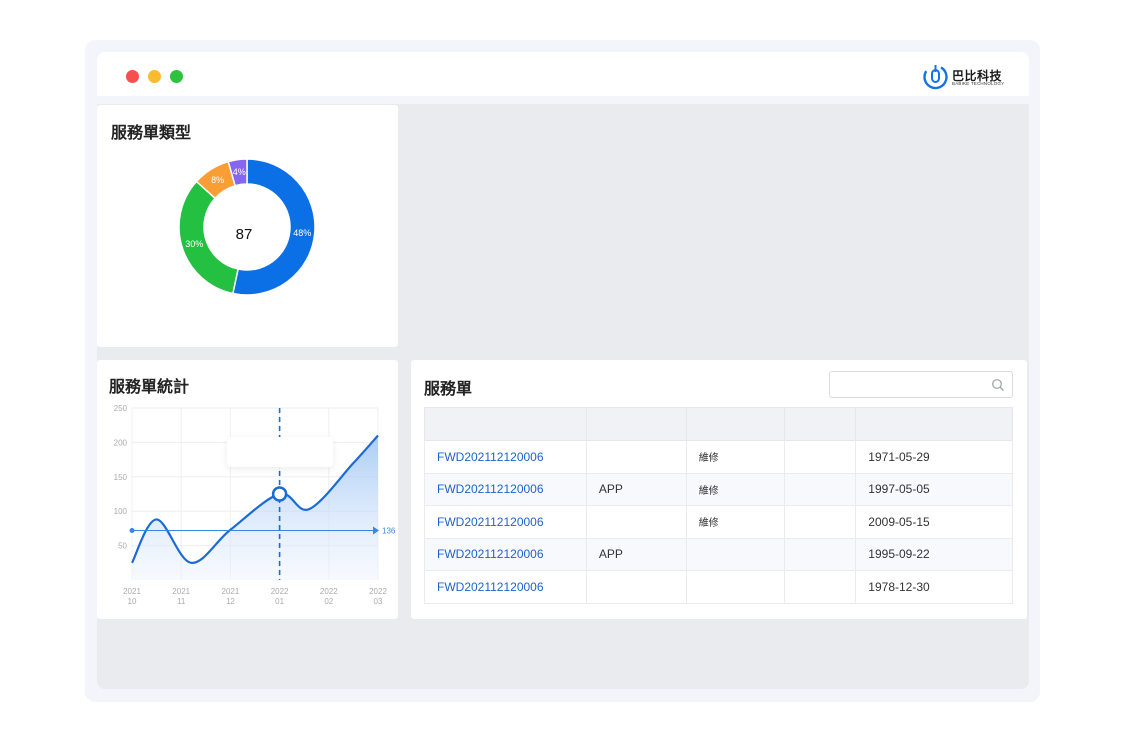 The height and width of the screenshot is (740, 1125). Describe the element at coordinates (132, 601) in the screenshot. I see `x-tick-label: 10` at that location.